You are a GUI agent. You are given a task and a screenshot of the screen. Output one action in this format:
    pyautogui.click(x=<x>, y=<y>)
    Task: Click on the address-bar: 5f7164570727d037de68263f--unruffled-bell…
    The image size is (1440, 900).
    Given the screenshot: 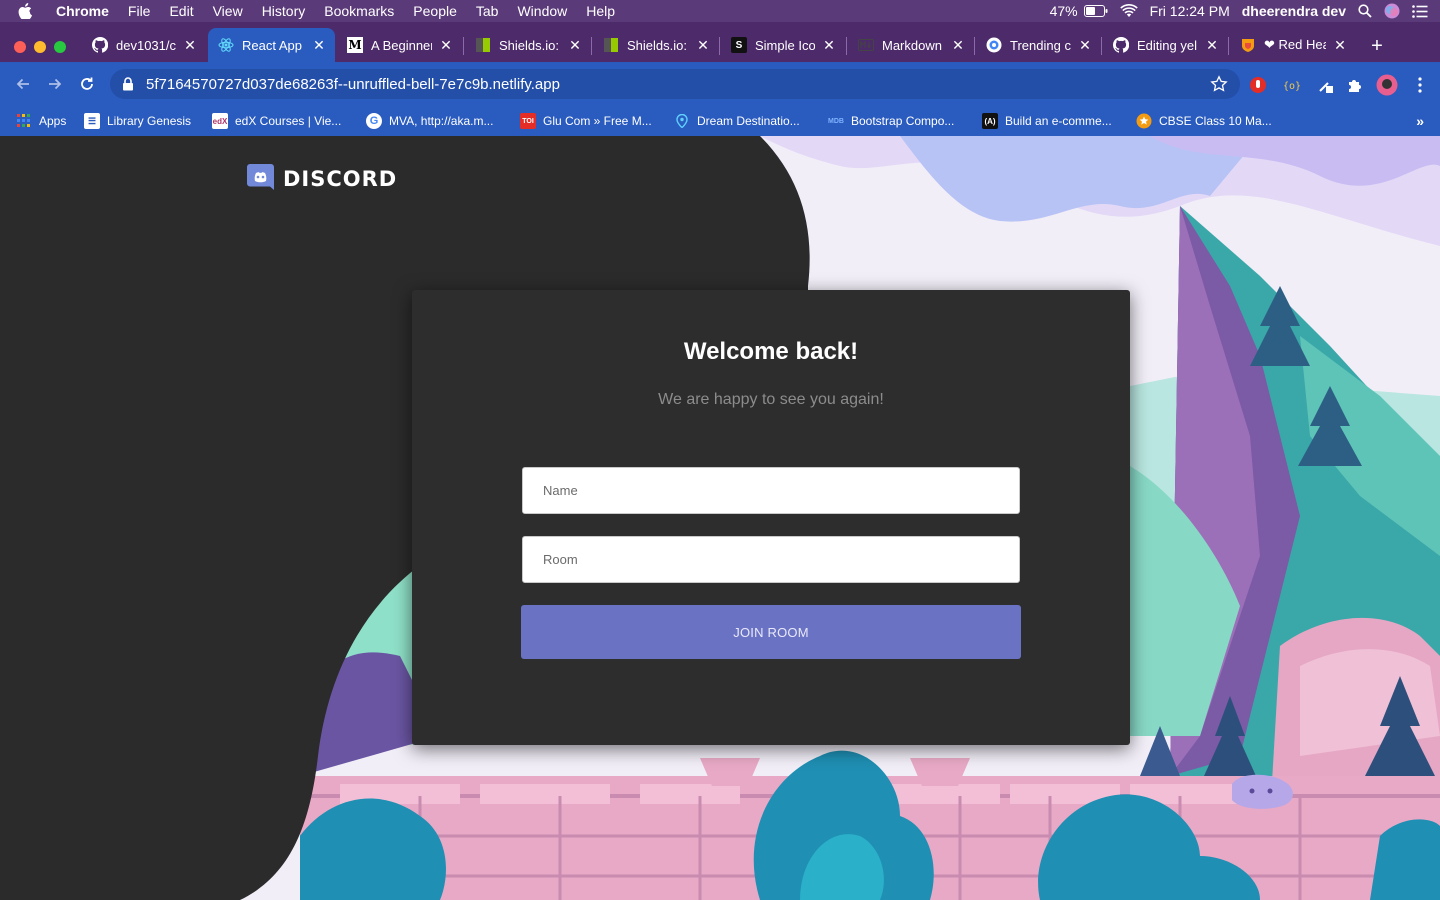 What is the action you would take?
    pyautogui.click(x=675, y=84)
    